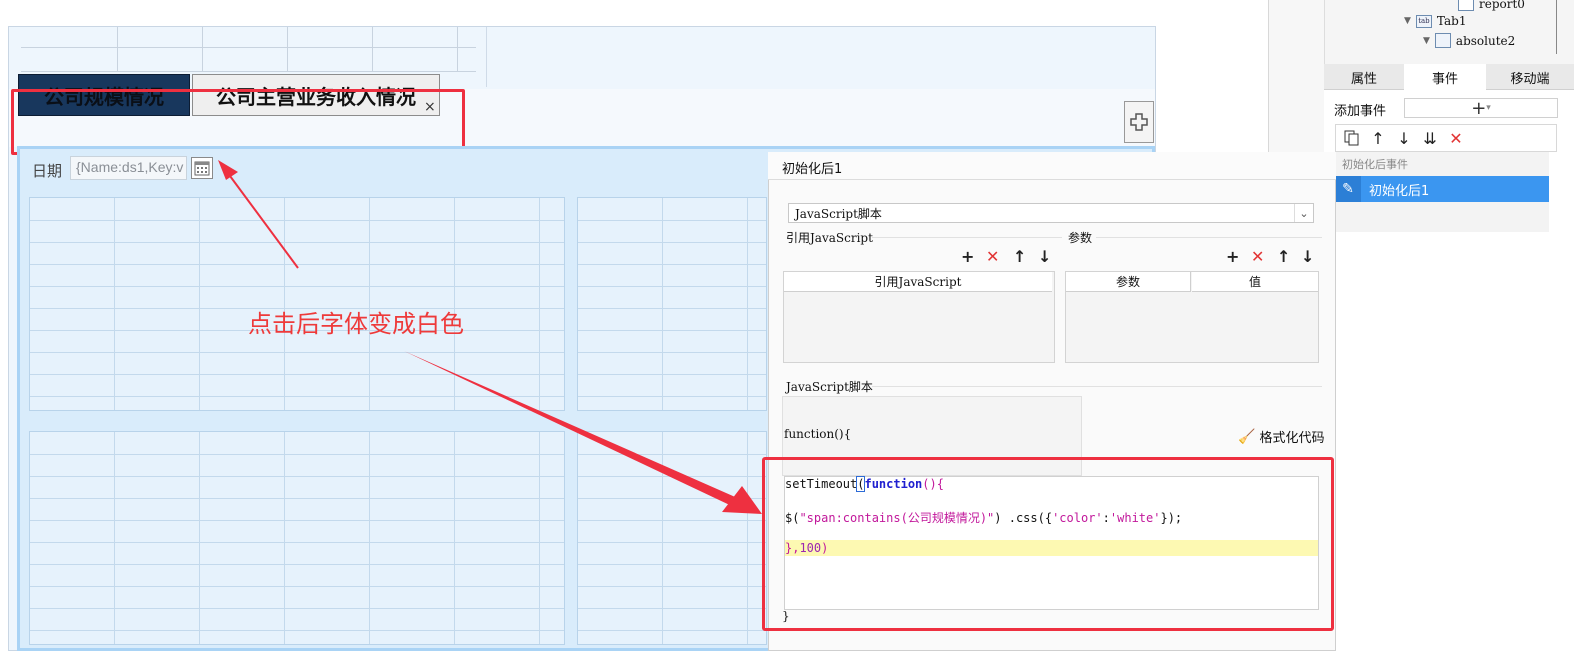 The image size is (1574, 651). Describe the element at coordinates (1052, 166) in the screenshot. I see `editor-header` at that location.